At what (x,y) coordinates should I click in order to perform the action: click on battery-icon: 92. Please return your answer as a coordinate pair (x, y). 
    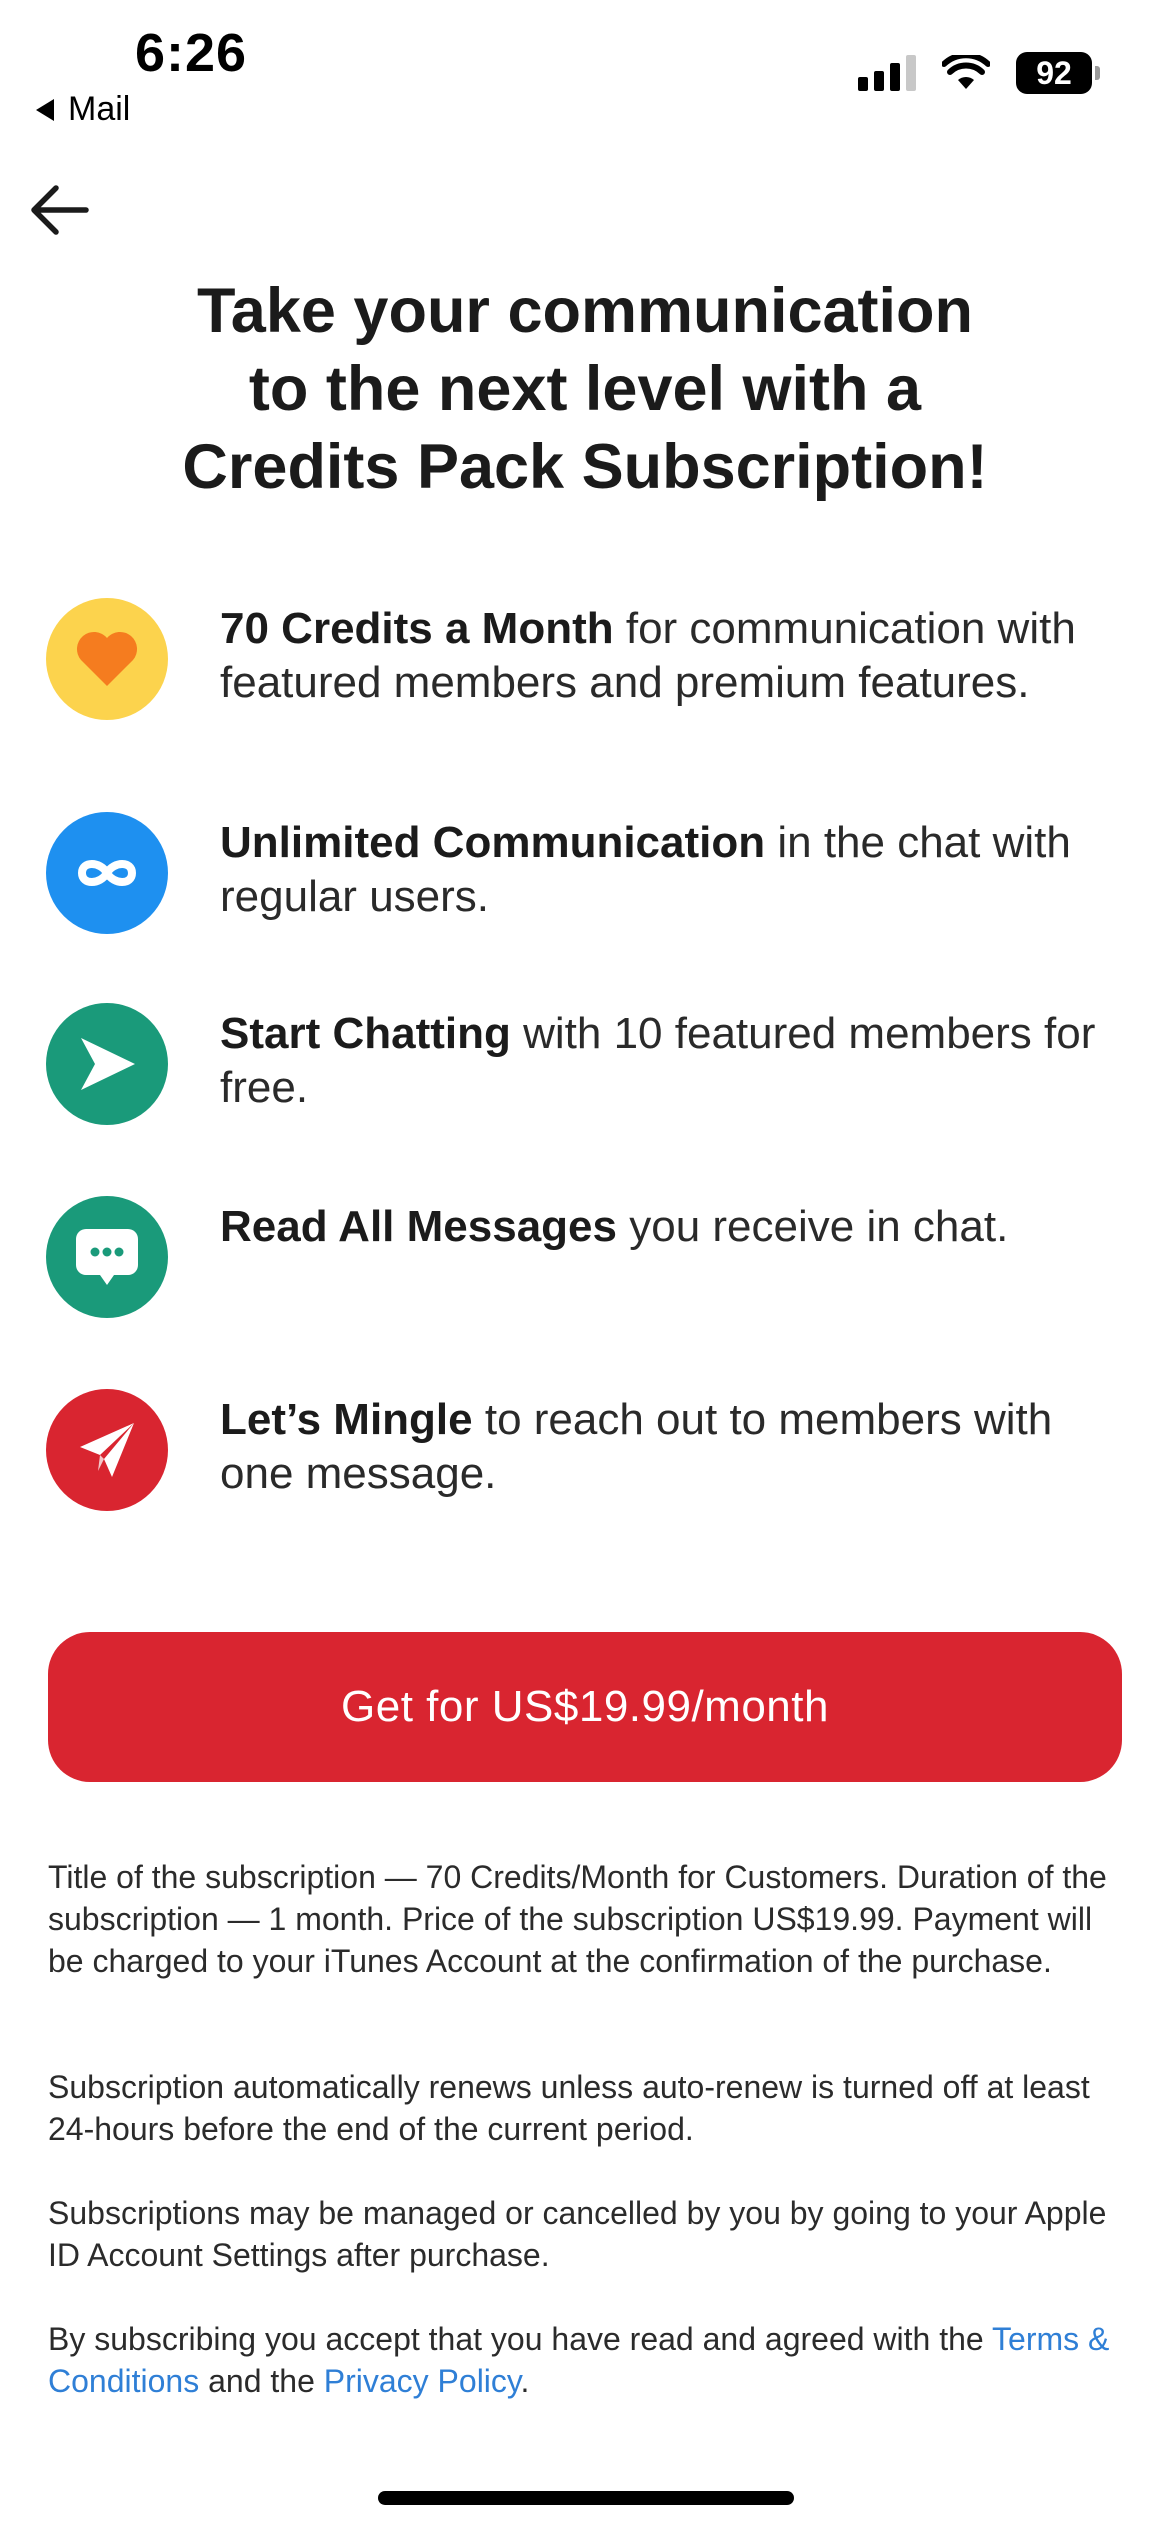
    Looking at the image, I should click on (1058, 73).